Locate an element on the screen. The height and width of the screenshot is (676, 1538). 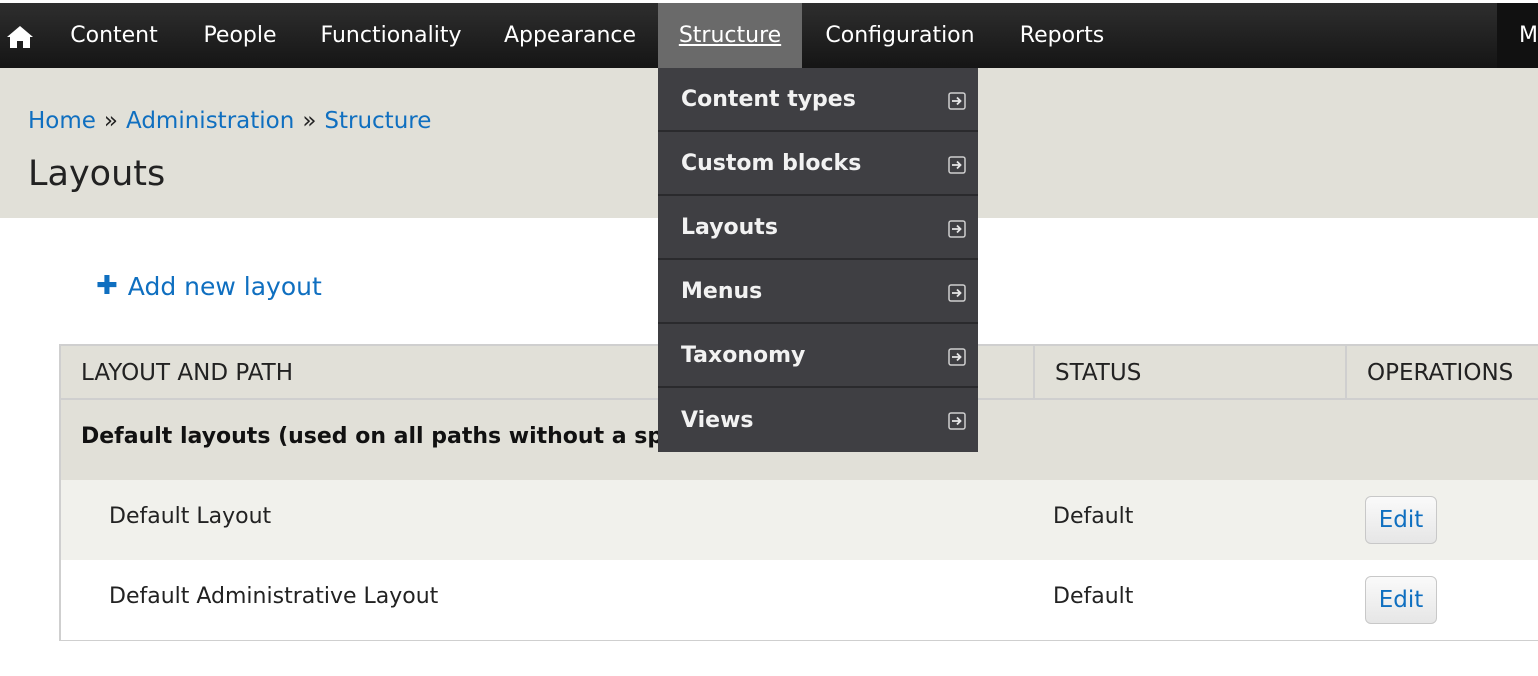
column-header-operations: OPERATIONS is located at coordinates (1441, 373).